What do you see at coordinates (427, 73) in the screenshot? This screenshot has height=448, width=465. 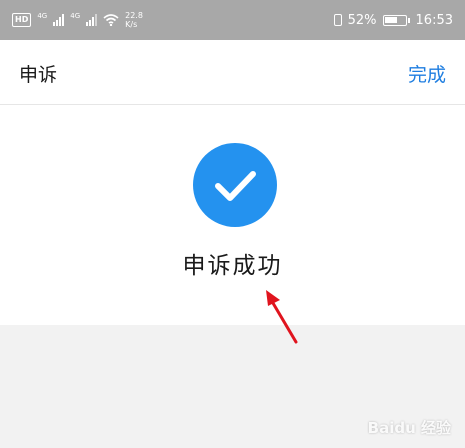 I see `done-button: 完成` at bounding box center [427, 73].